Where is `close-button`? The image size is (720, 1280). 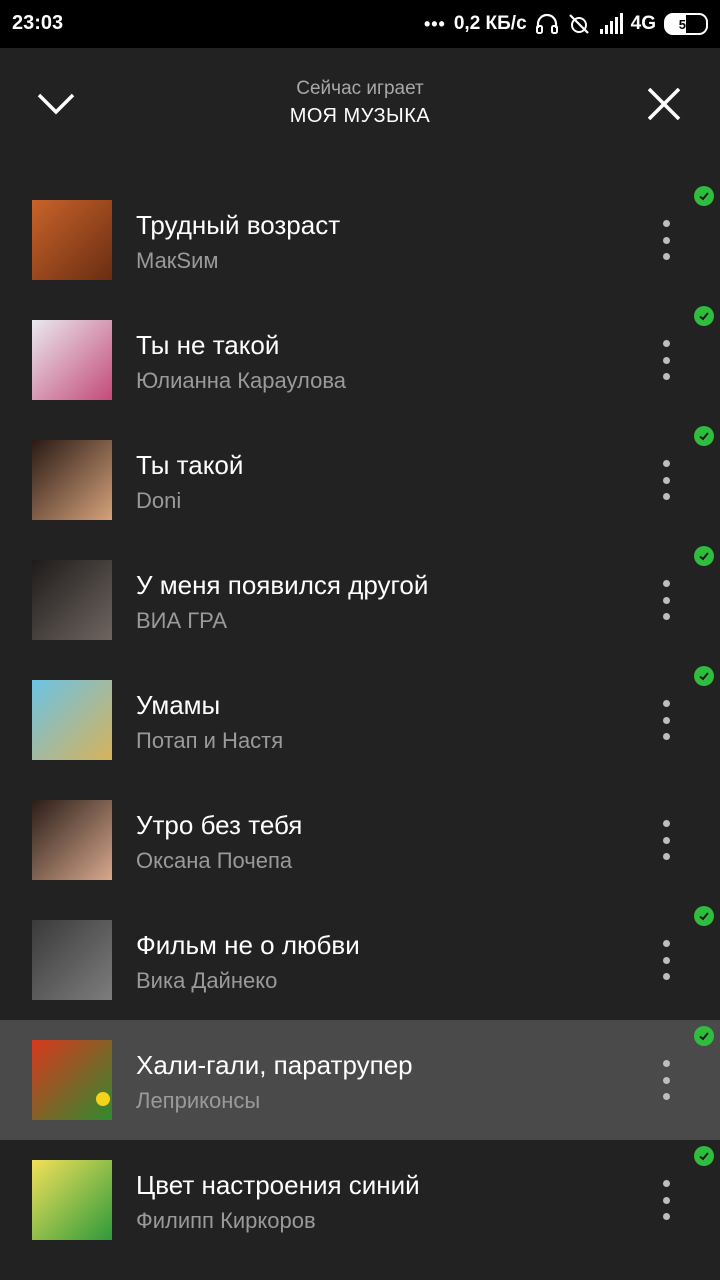 close-button is located at coordinates (664, 104).